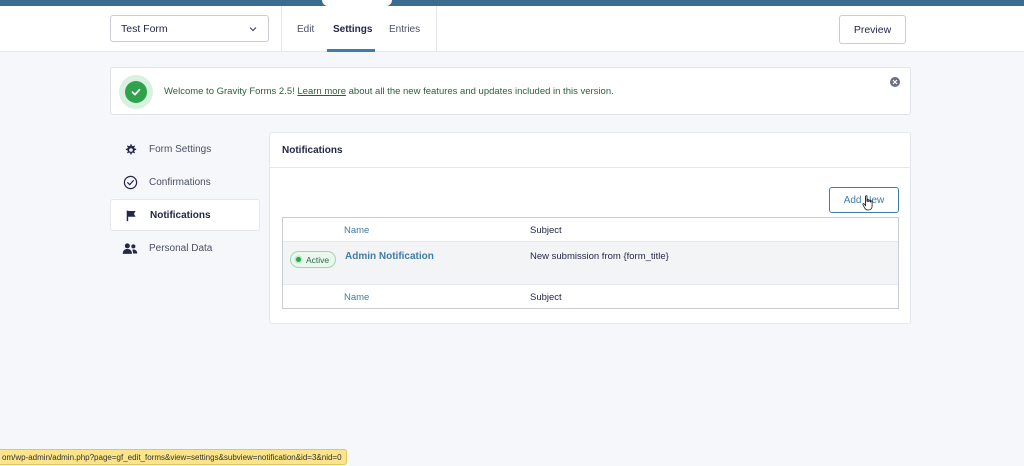  What do you see at coordinates (389, 256) in the screenshot?
I see `notification-name-link: Admin Notification` at bounding box center [389, 256].